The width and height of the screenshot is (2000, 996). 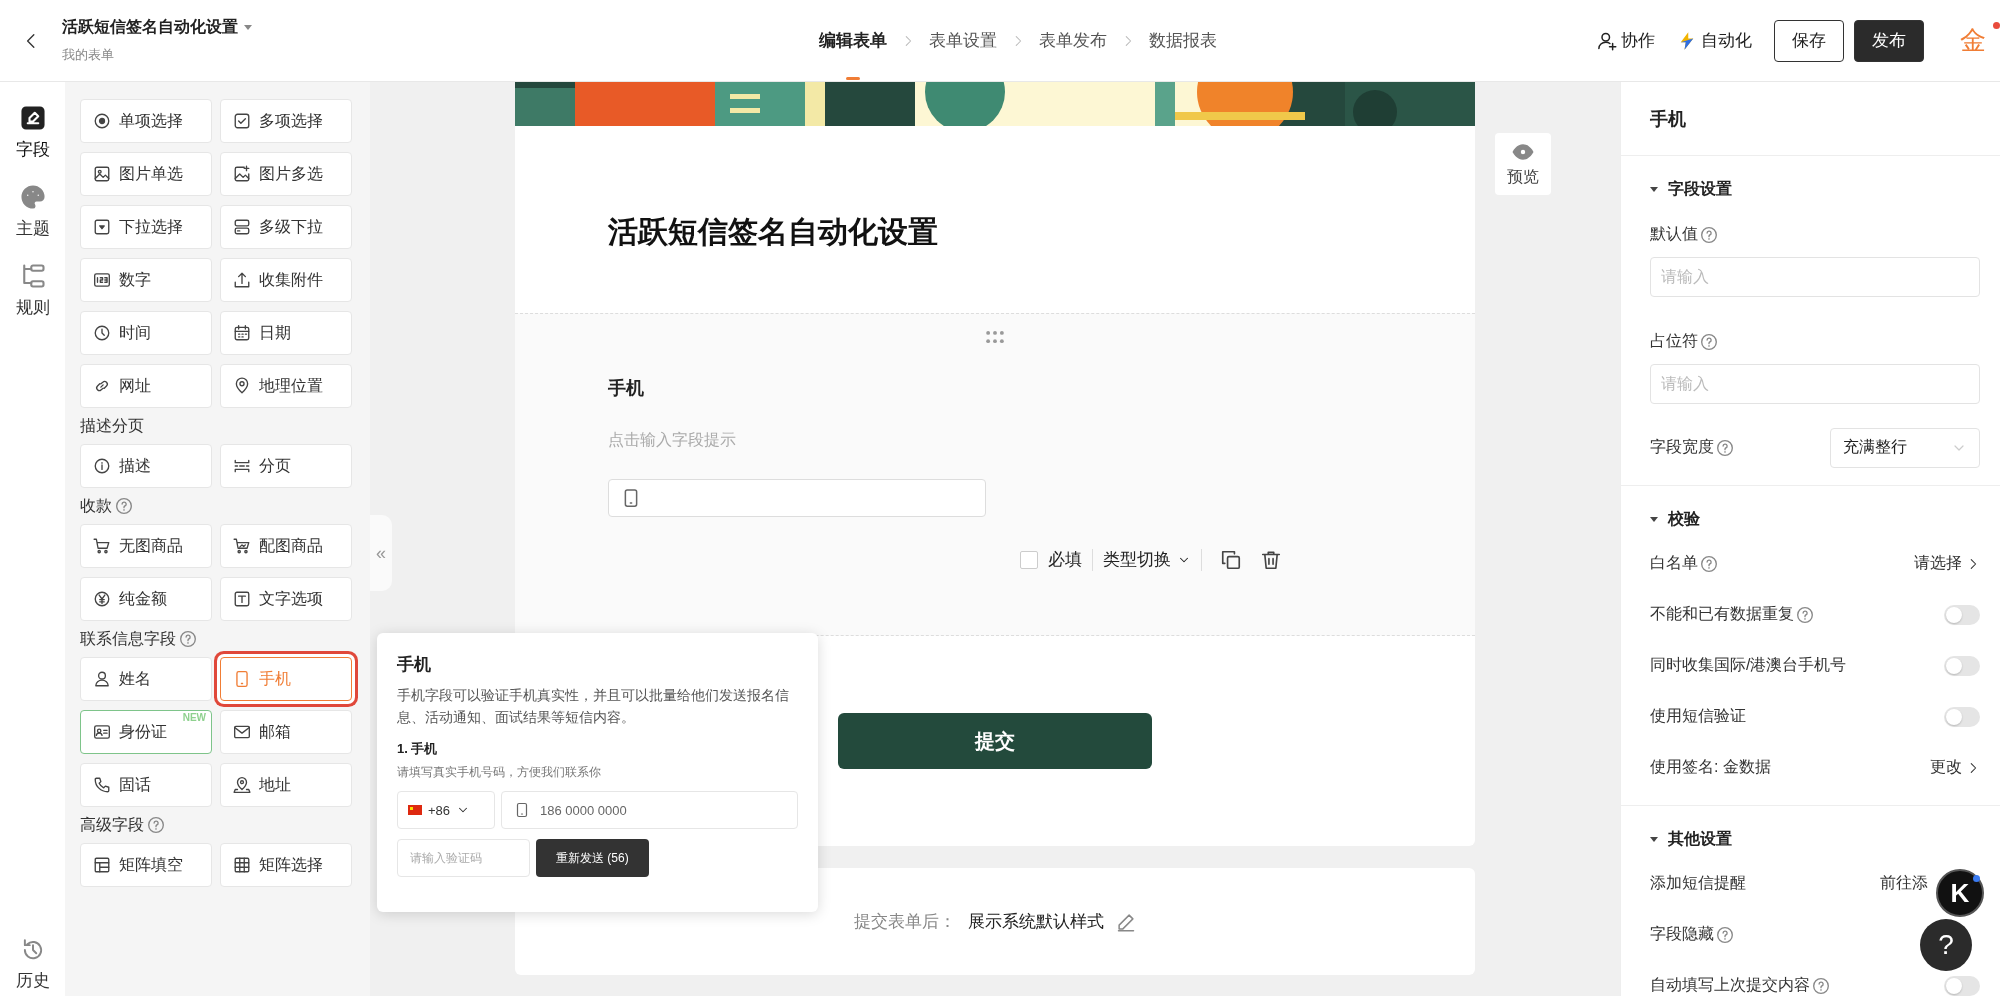 What do you see at coordinates (1073, 40) in the screenshot?
I see `step-tab: 表单发布` at bounding box center [1073, 40].